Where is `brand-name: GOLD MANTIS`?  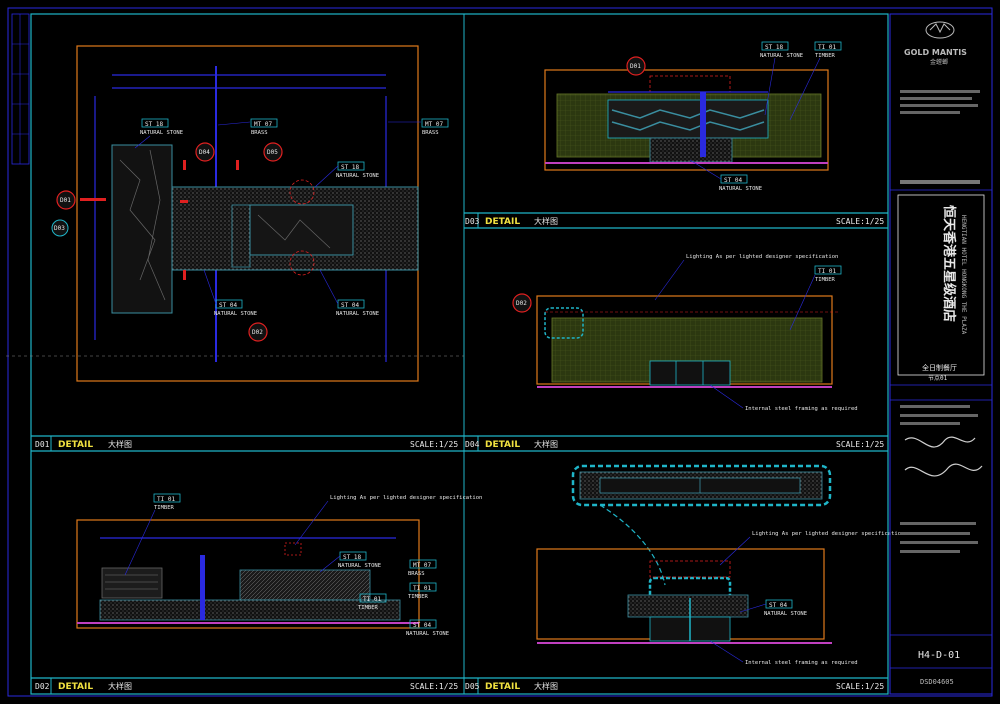
brand-name: GOLD MANTIS is located at coordinates (935, 52).